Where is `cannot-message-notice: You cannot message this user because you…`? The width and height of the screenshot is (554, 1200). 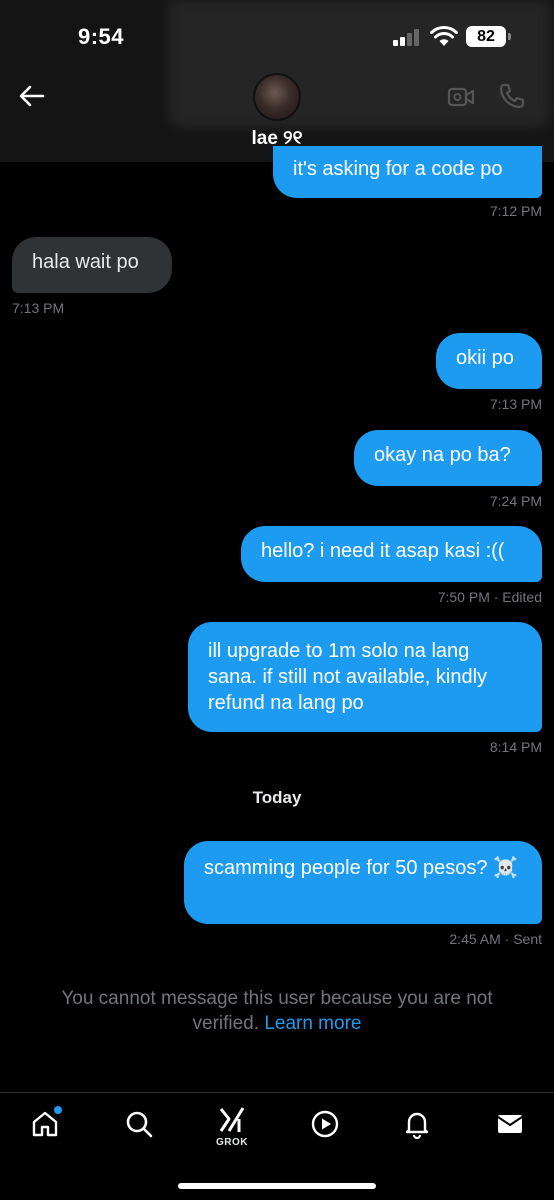 cannot-message-notice: You cannot message this user because you… is located at coordinates (277, 1011).